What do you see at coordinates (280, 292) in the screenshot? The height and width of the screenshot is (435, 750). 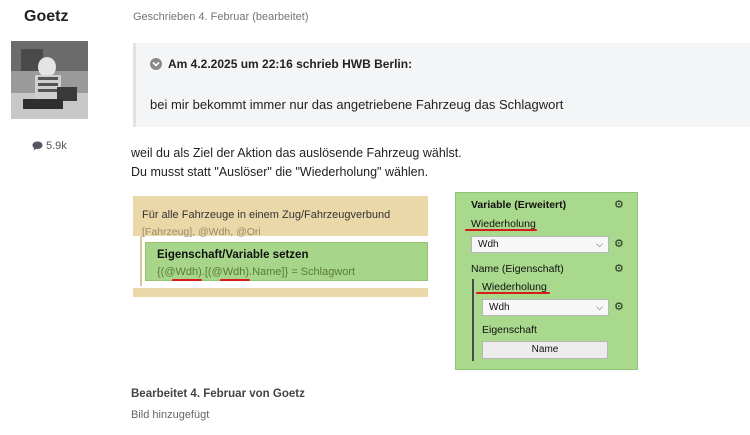 I see `loop-block-end` at bounding box center [280, 292].